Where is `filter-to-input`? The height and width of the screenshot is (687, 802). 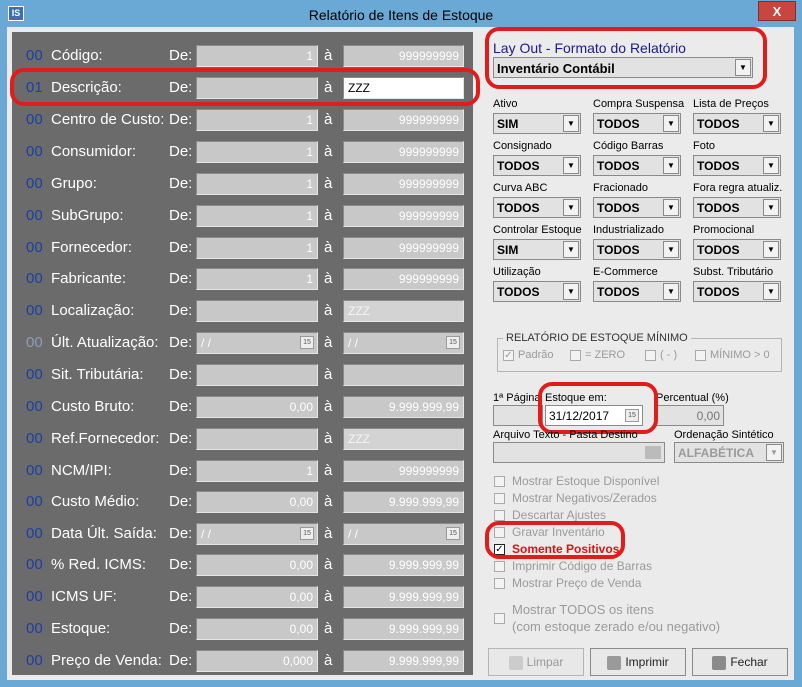 filter-to-input is located at coordinates (403, 375).